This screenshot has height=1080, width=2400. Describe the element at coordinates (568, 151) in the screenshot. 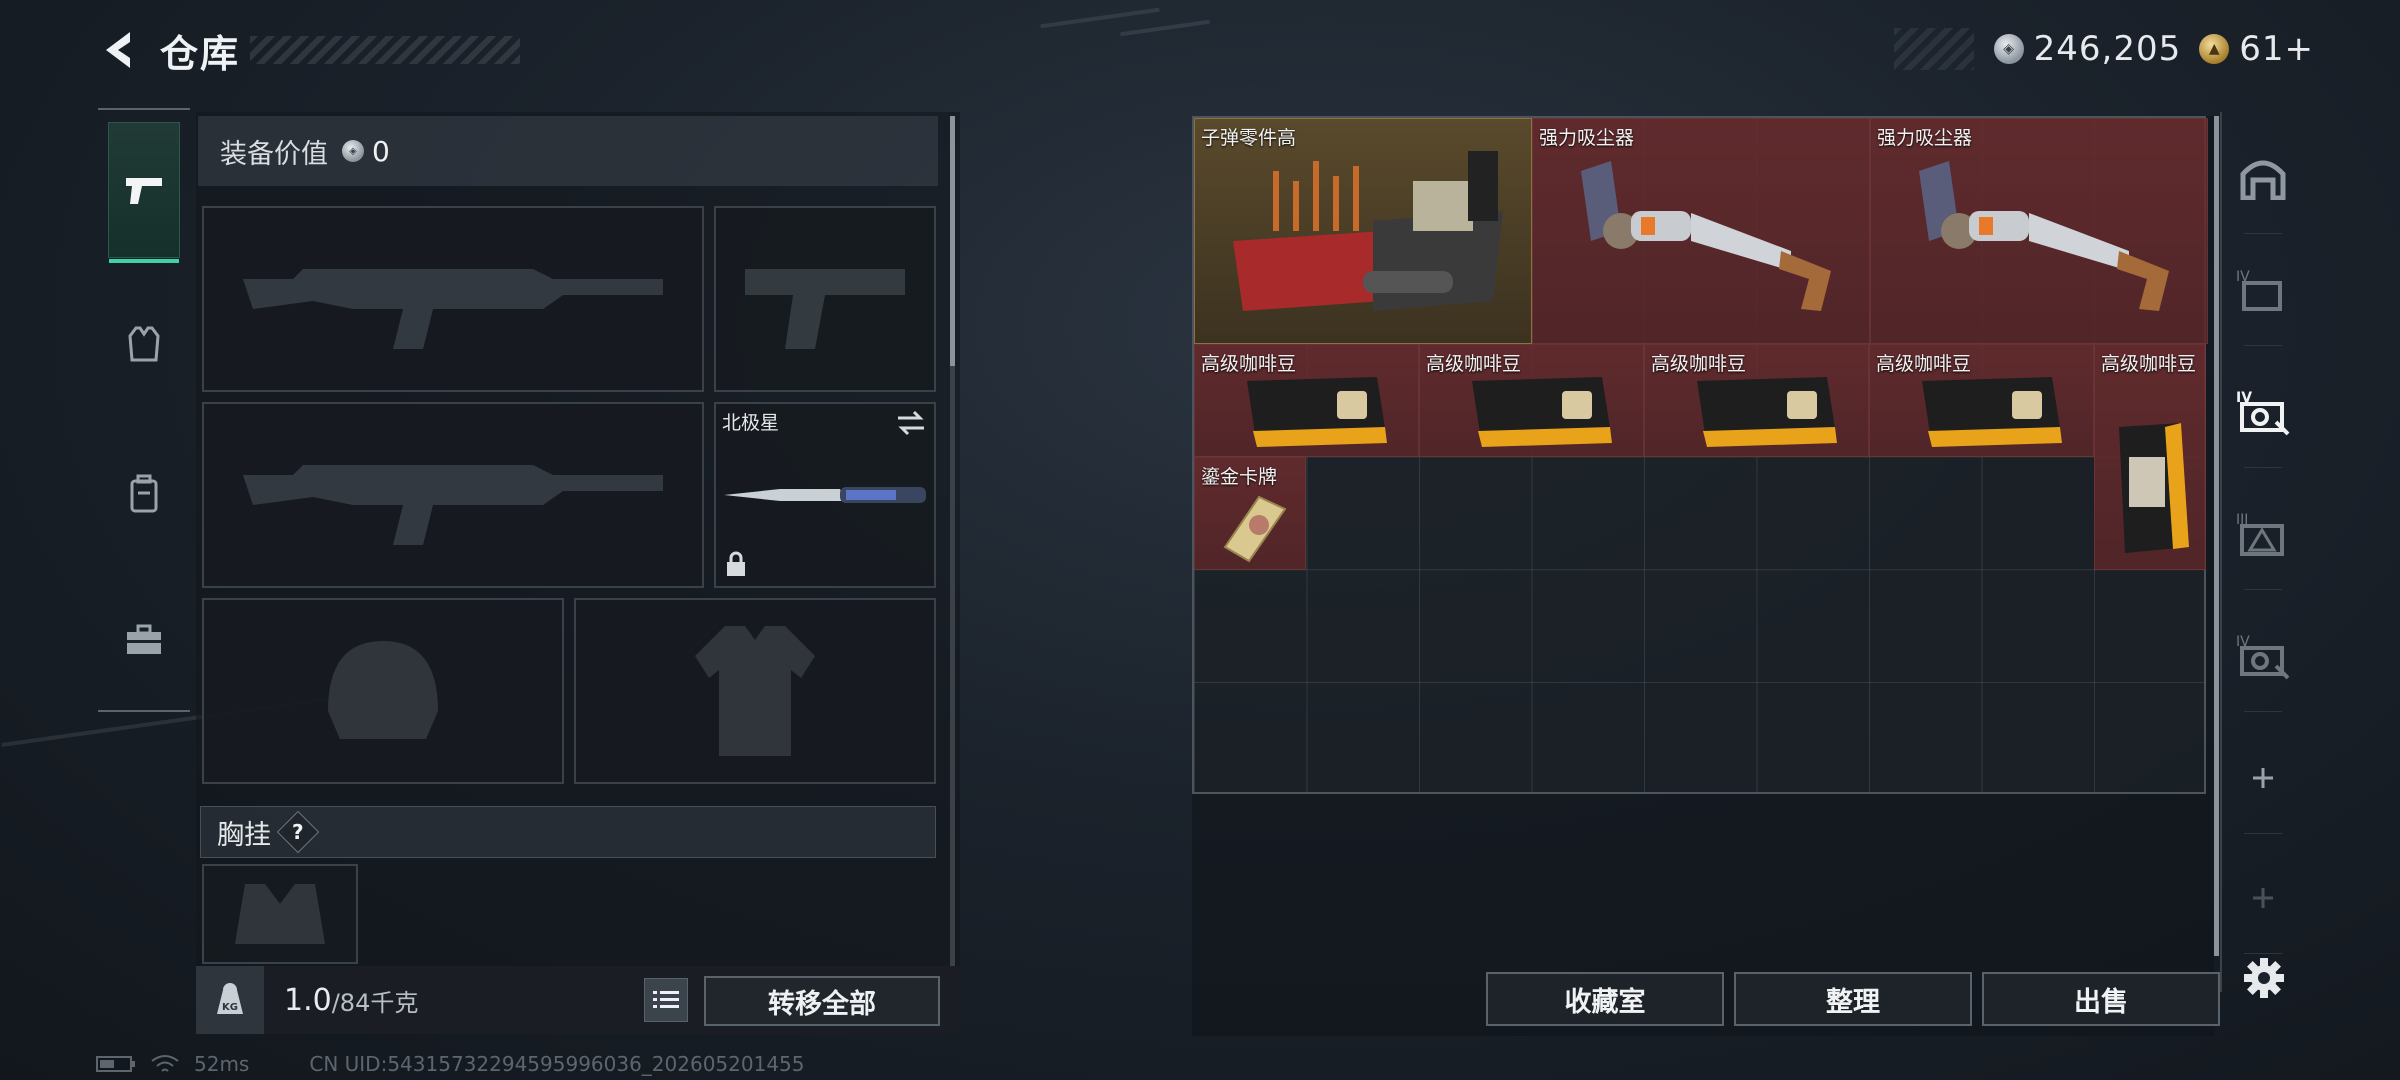

I see `equipment-value-header: 装备价值 ◈ 0` at that location.